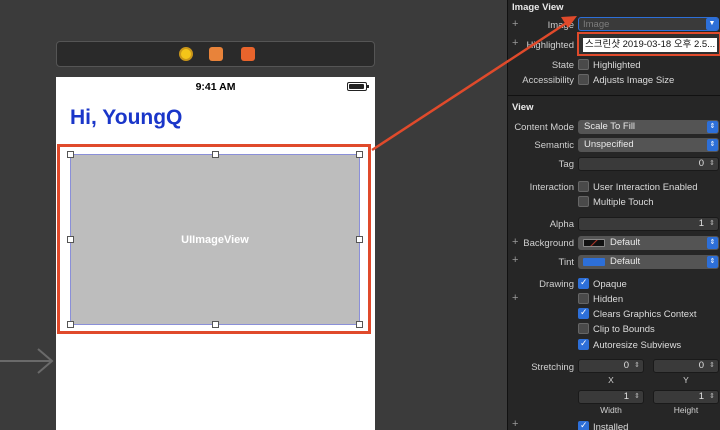  I want to click on stretch-width-field: 1 ⇕, so click(611, 397).